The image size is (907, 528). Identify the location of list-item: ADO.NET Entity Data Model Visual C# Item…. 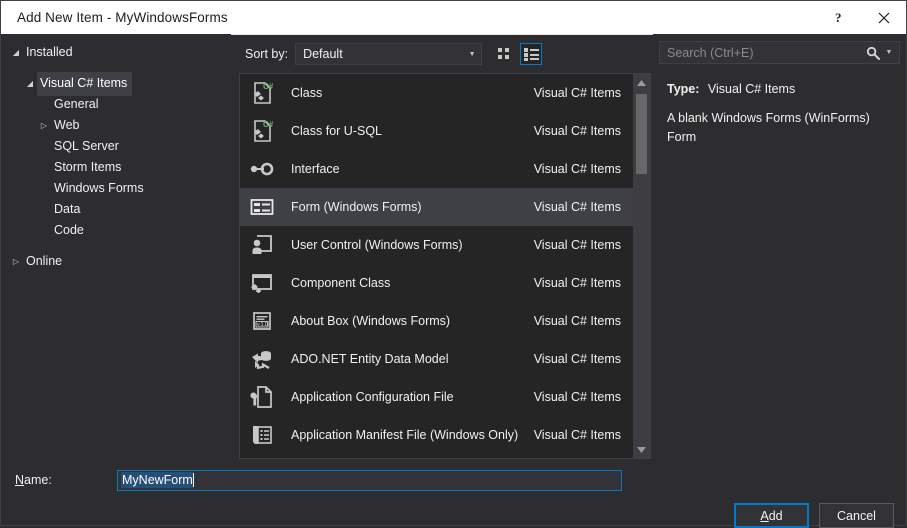
(436, 359).